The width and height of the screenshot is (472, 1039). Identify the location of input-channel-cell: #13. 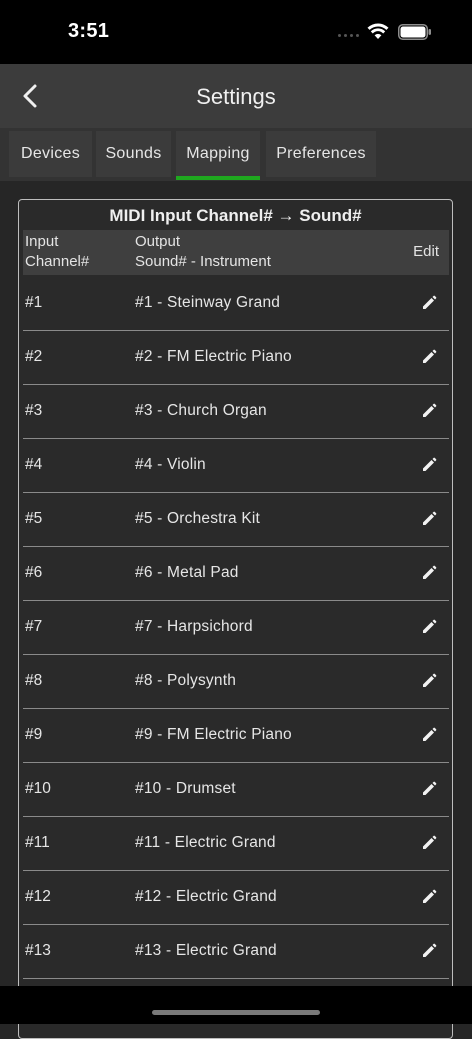
(38, 950).